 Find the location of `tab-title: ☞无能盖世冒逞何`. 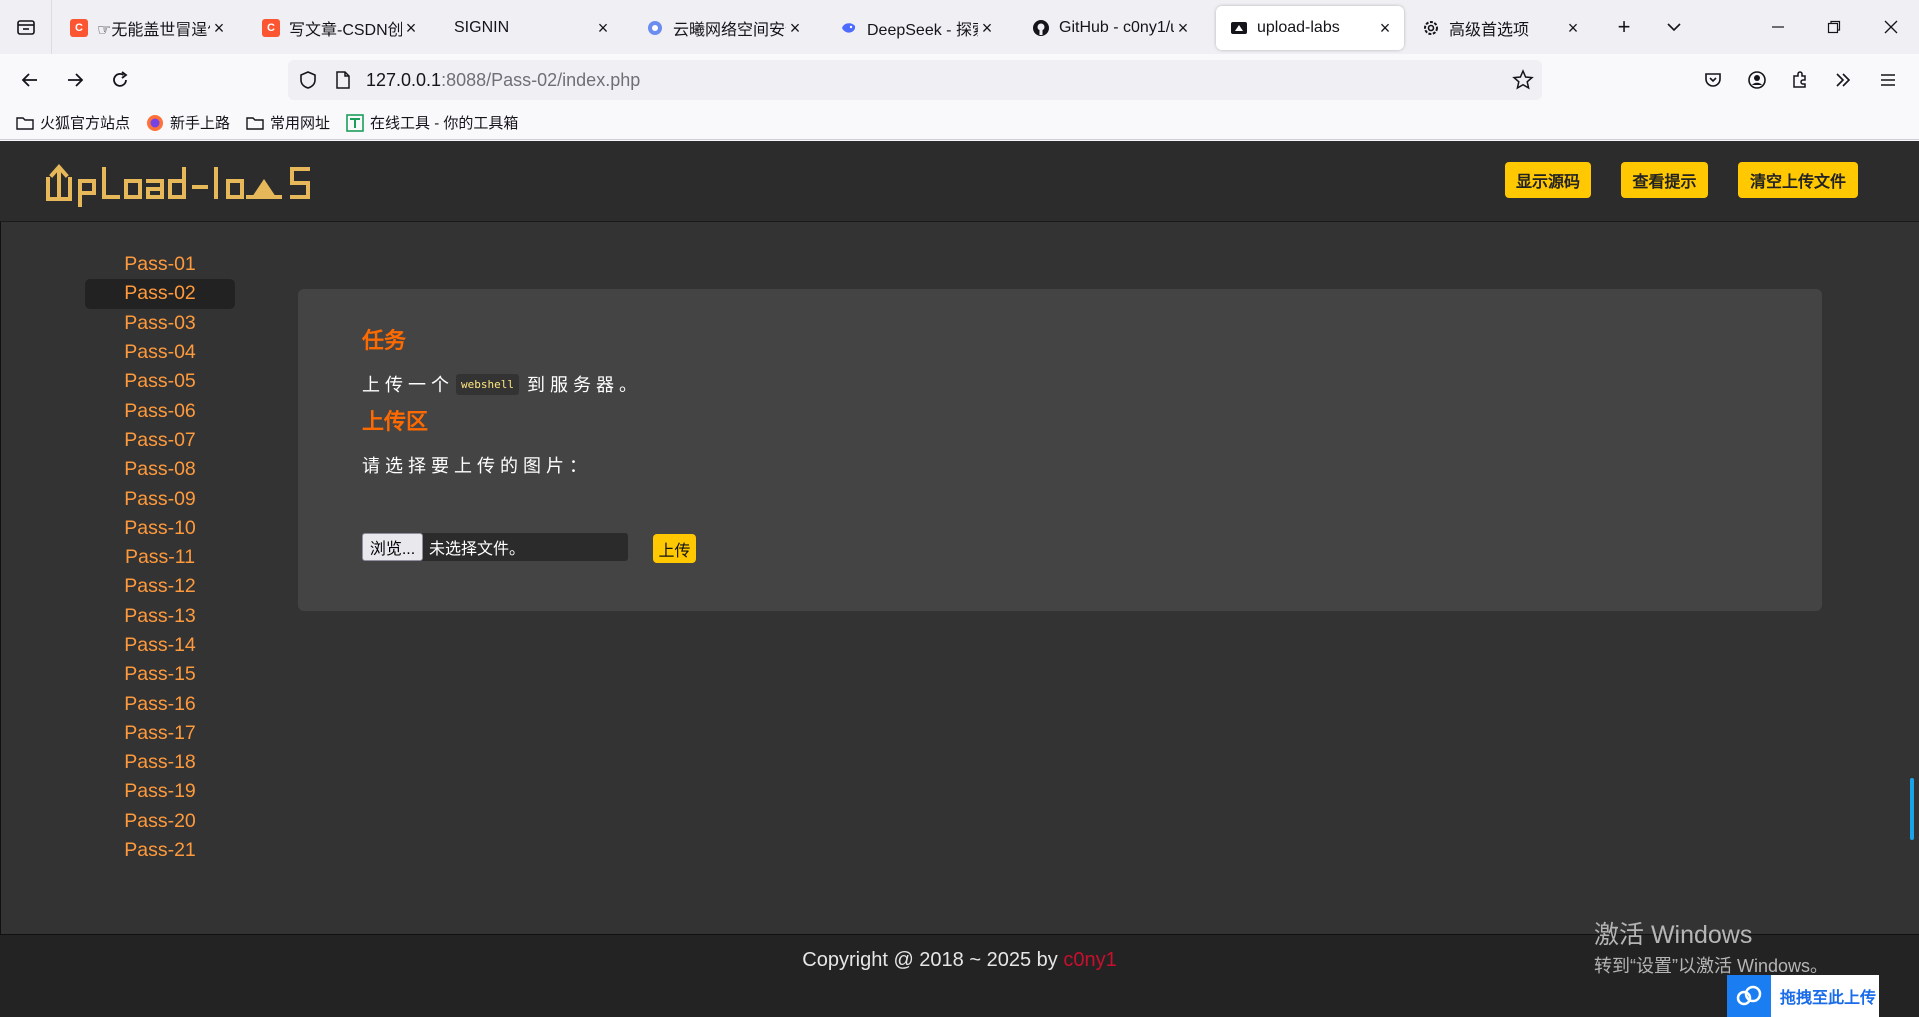

tab-title: ☞无能盖世冒逞何 is located at coordinates (153, 30).